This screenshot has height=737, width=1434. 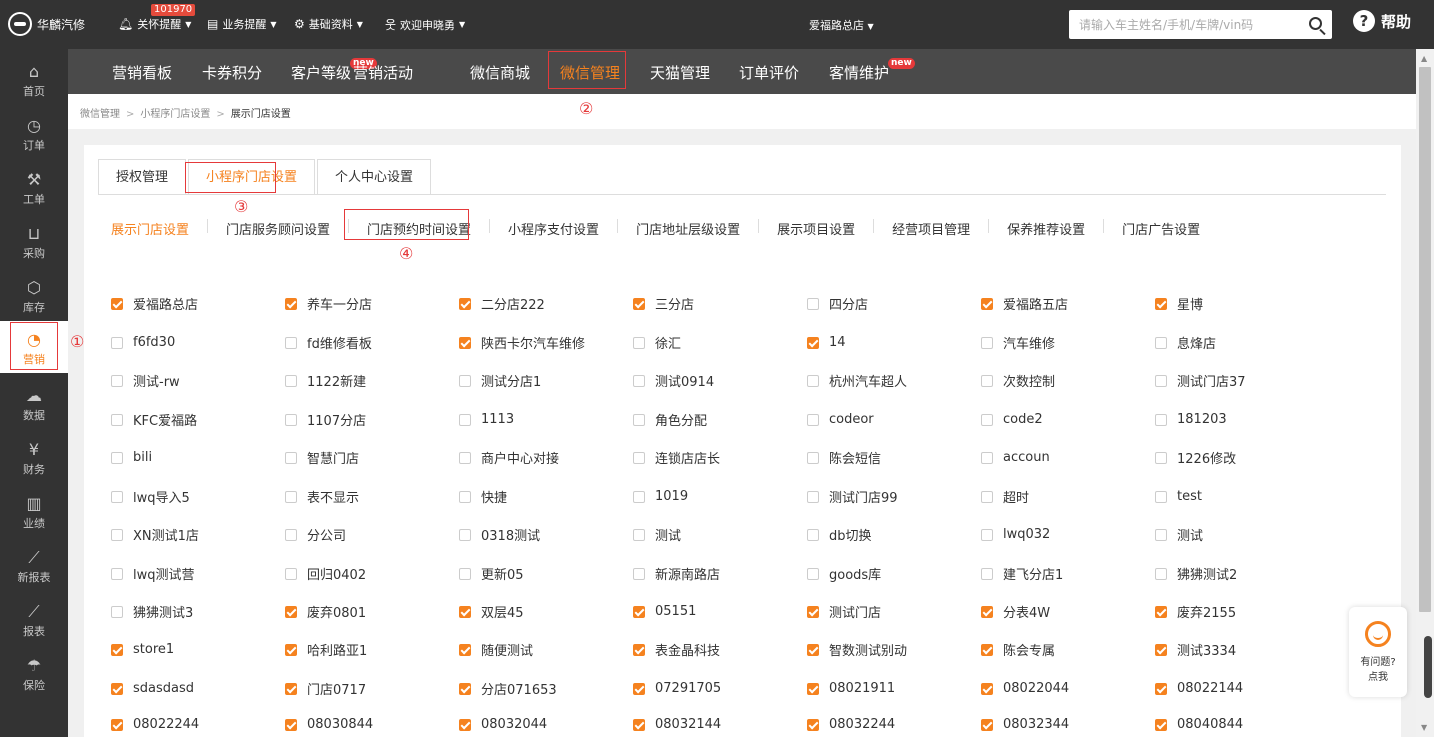 I want to click on tab-authorization: 授权管理, so click(x=142, y=177).